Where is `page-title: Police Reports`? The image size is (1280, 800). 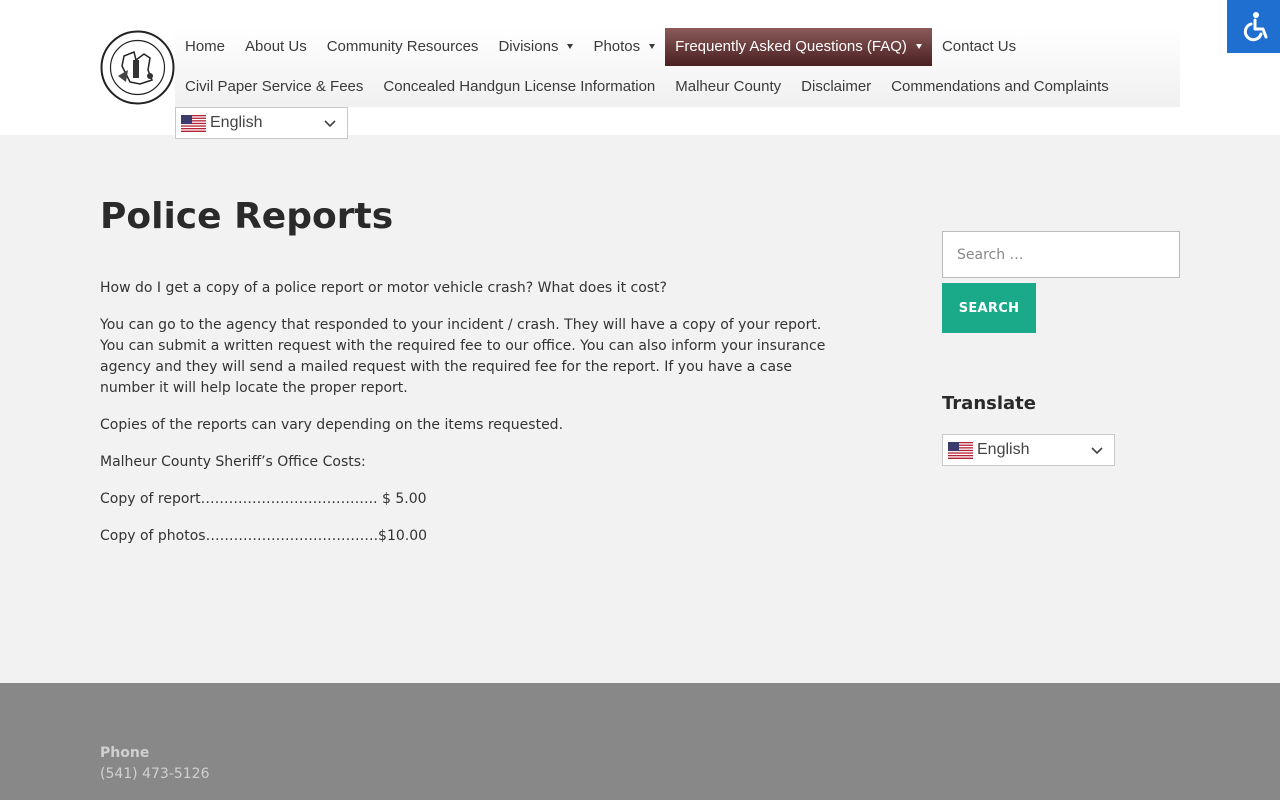
page-title: Police Reports is located at coordinates (247, 216).